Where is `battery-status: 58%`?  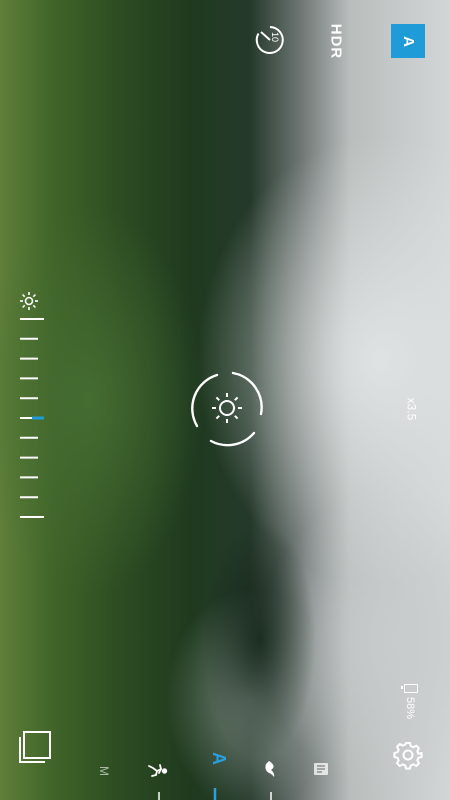
battery-status: 58% is located at coordinates (410, 704).